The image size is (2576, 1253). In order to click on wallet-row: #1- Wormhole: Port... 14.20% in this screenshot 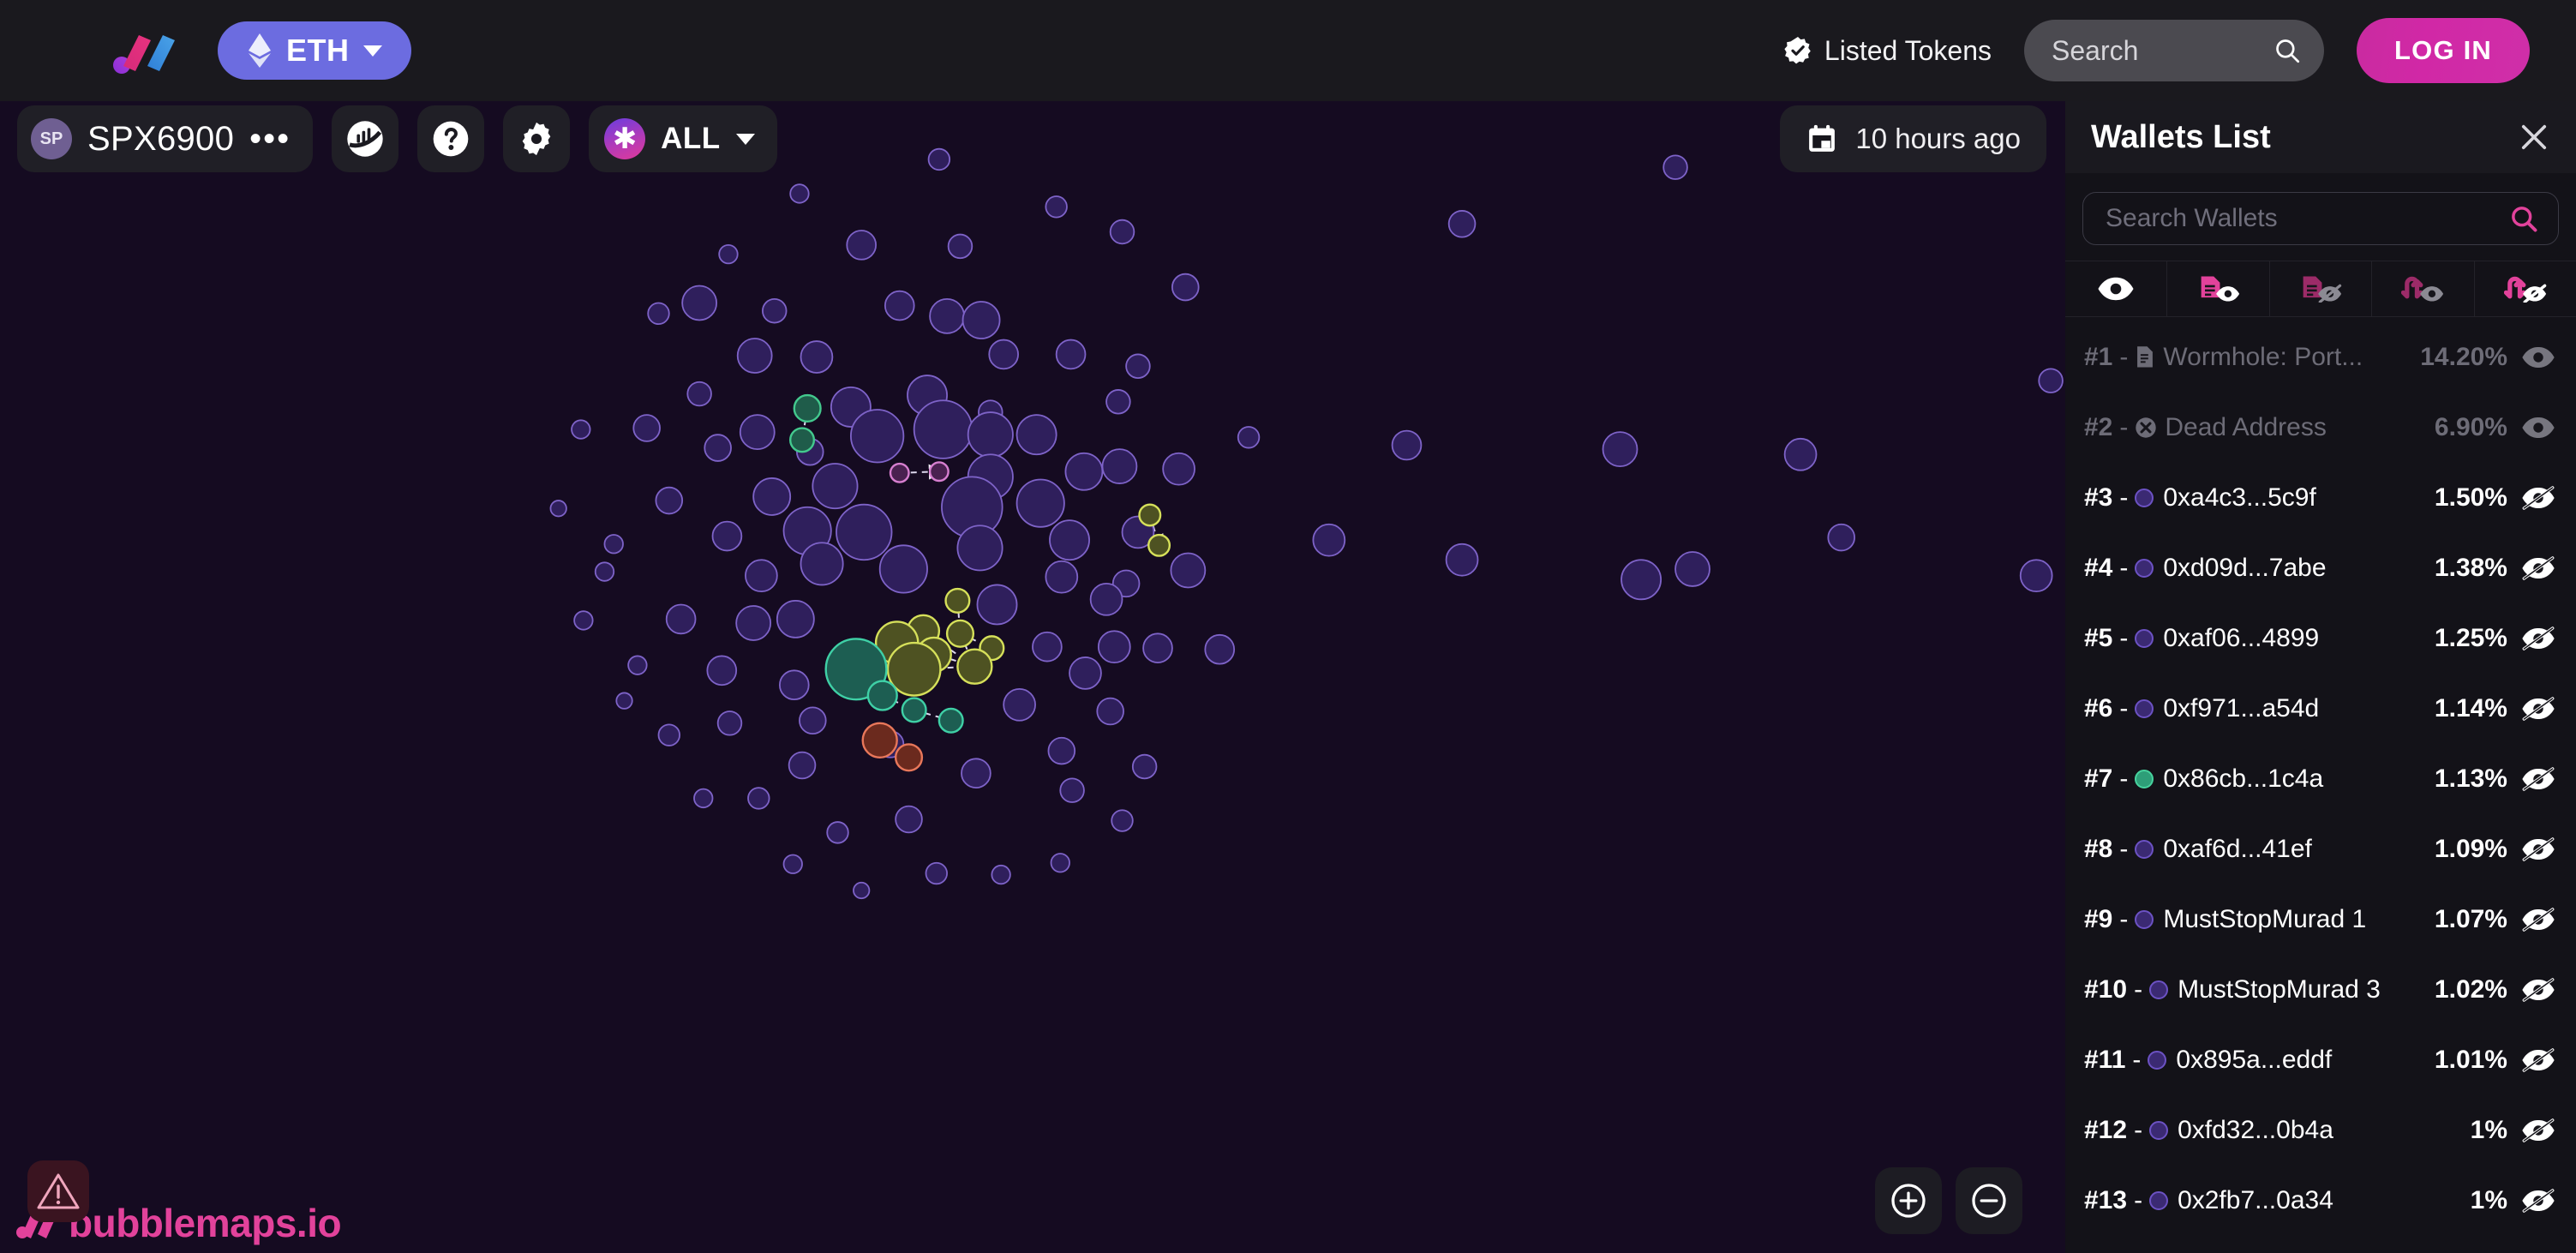, I will do `click(2320, 357)`.